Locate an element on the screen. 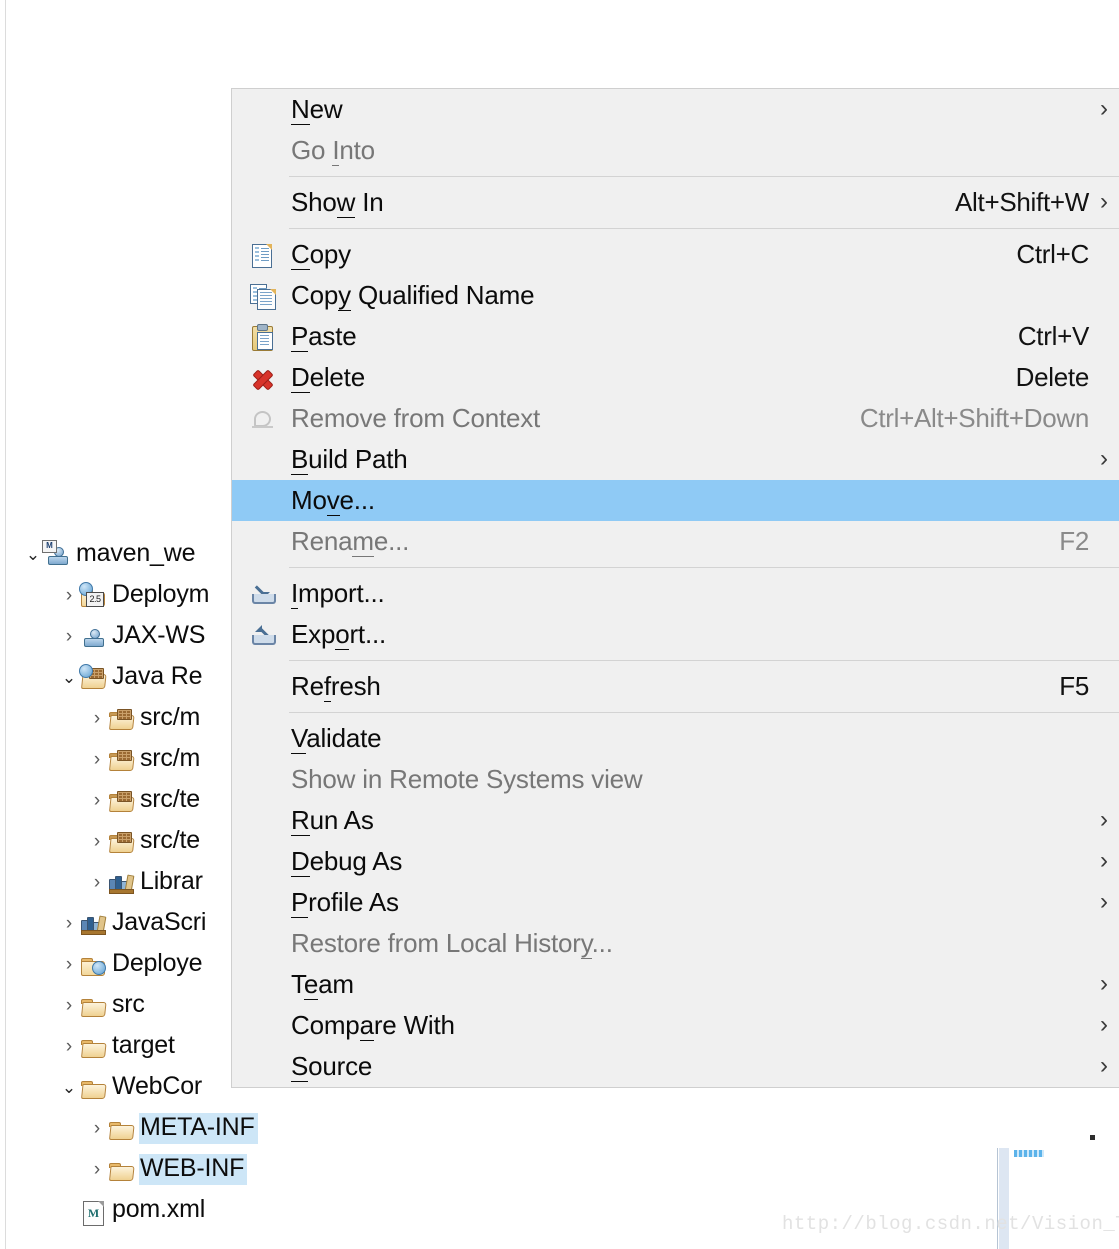  tree-item-webcor: ⌄ WebCor is located at coordinates (131, 1087).